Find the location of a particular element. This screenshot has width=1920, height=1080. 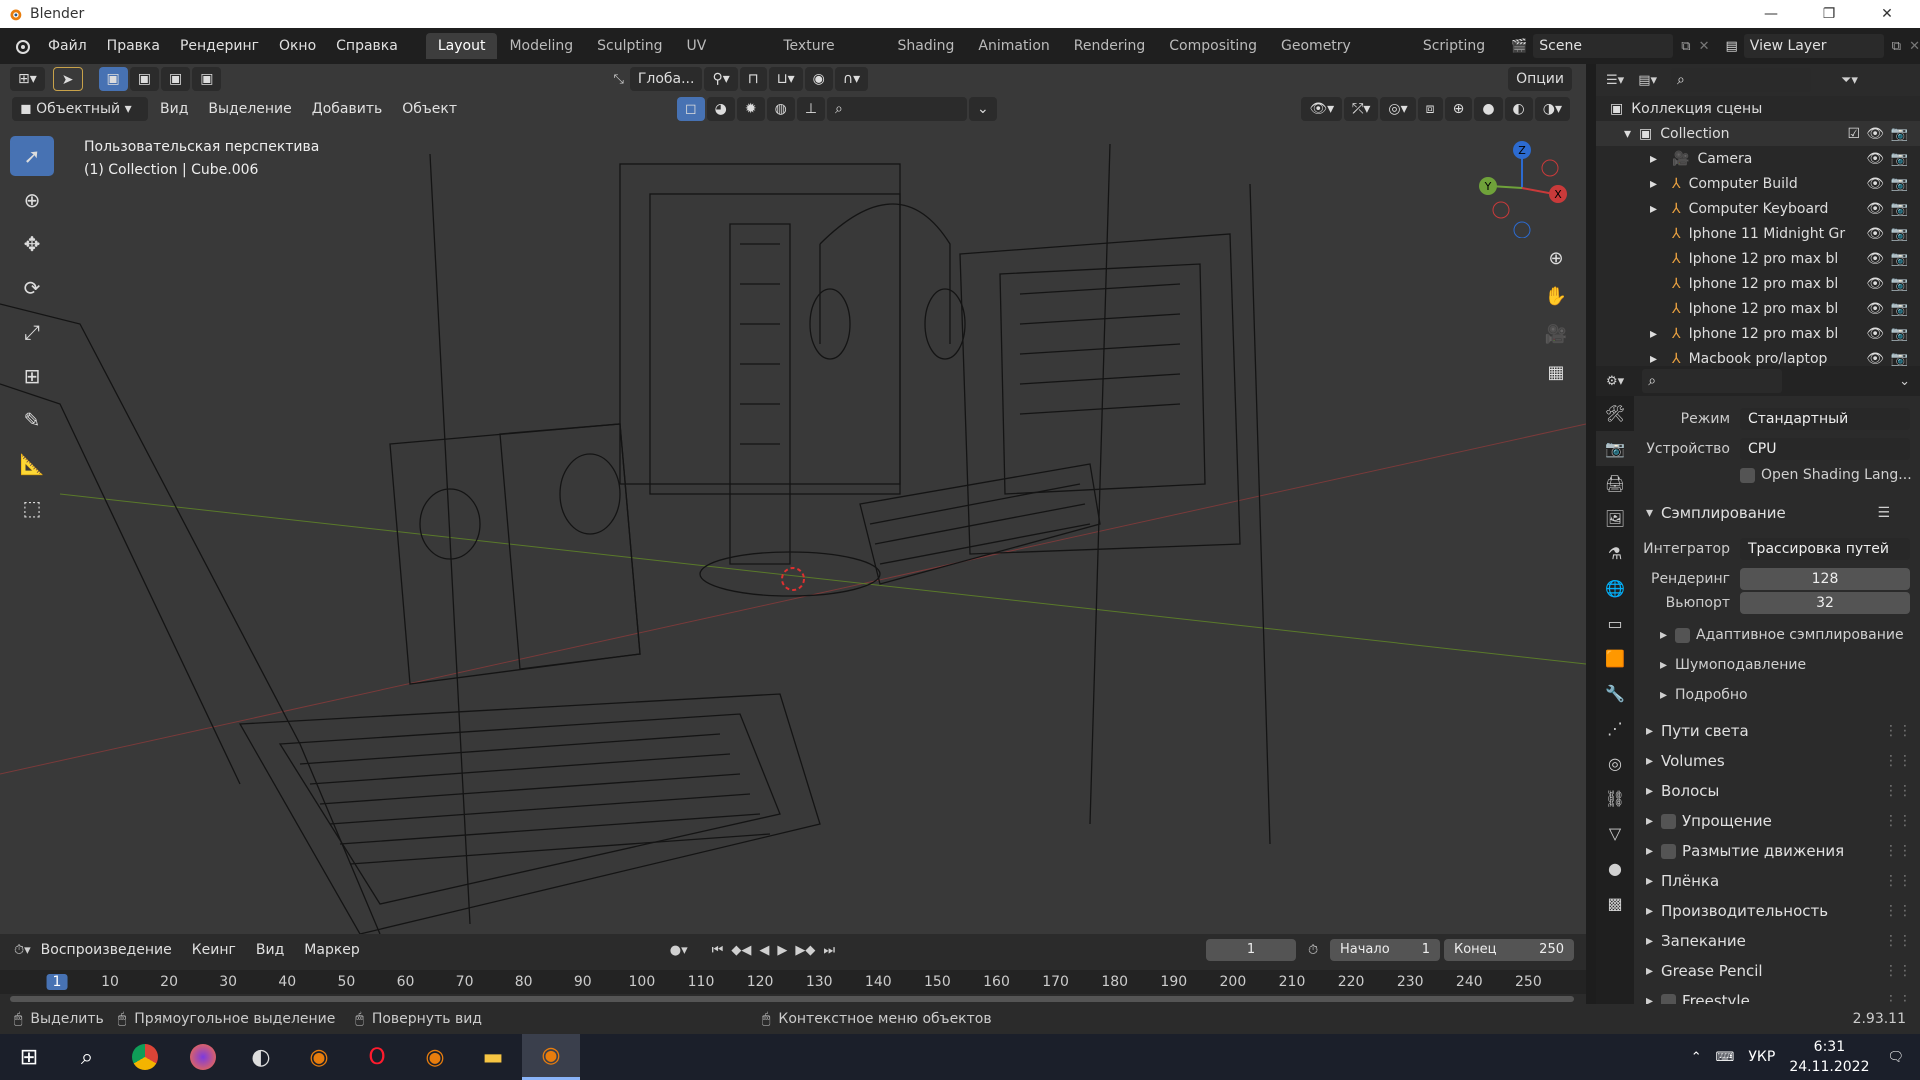

render-tab-icon: 📷 is located at coordinates (1615, 448).